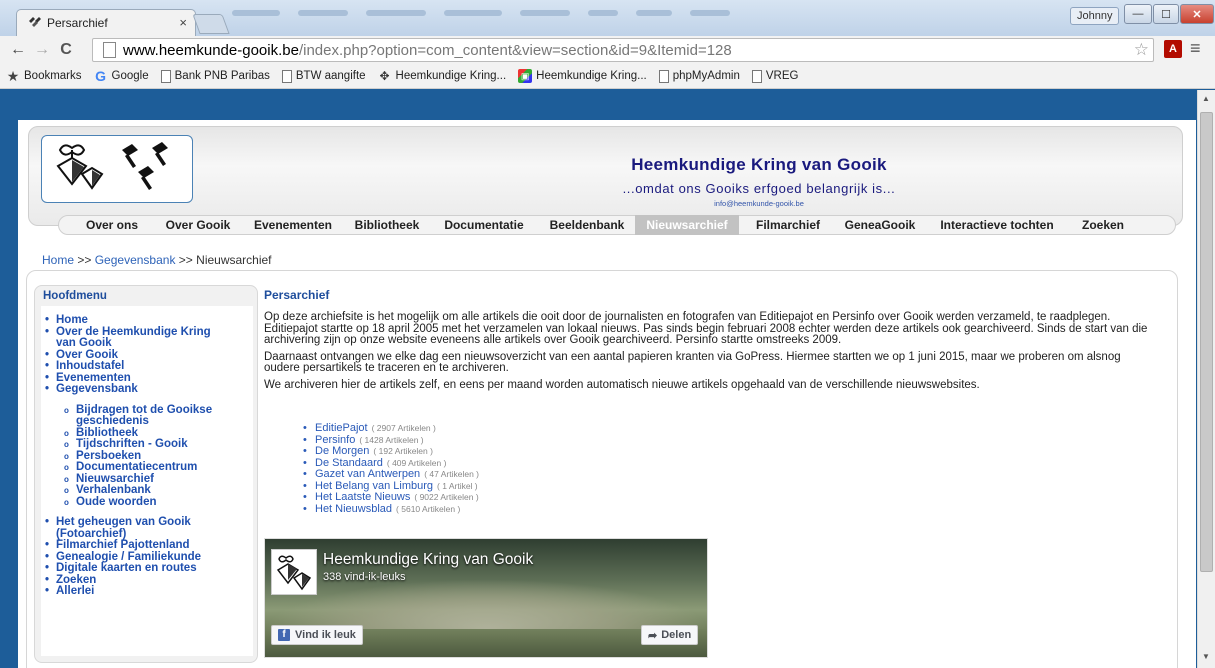 The height and width of the screenshot is (668, 1215). I want to click on bookmark-item: phpMyAdmin, so click(699, 76).